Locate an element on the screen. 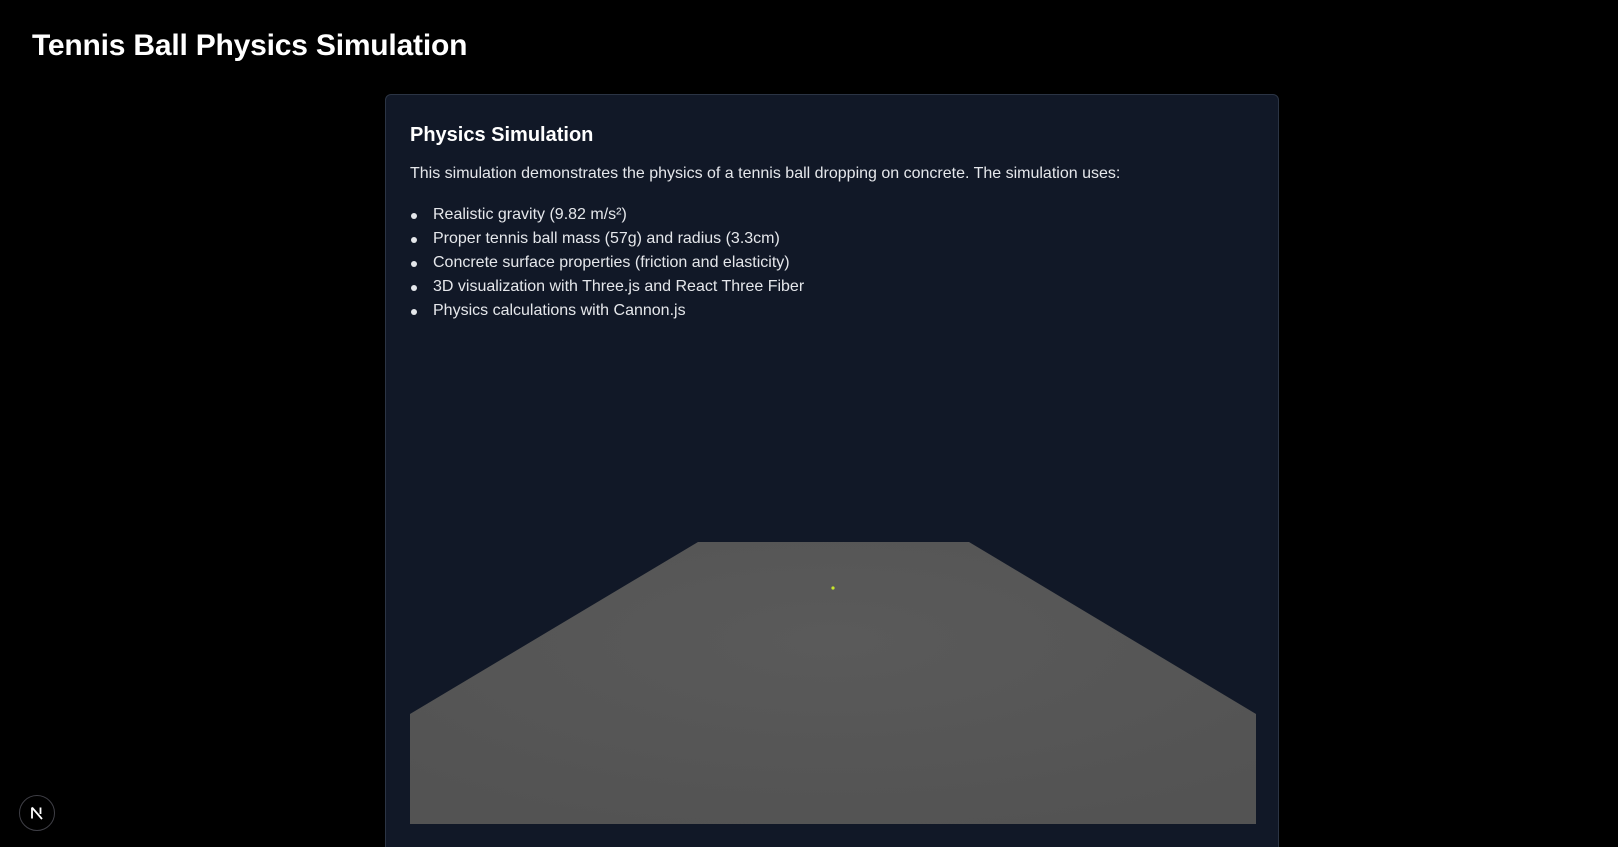 The height and width of the screenshot is (847, 1618). list-item: Physics calculations with Cannon.js is located at coordinates (607, 311).